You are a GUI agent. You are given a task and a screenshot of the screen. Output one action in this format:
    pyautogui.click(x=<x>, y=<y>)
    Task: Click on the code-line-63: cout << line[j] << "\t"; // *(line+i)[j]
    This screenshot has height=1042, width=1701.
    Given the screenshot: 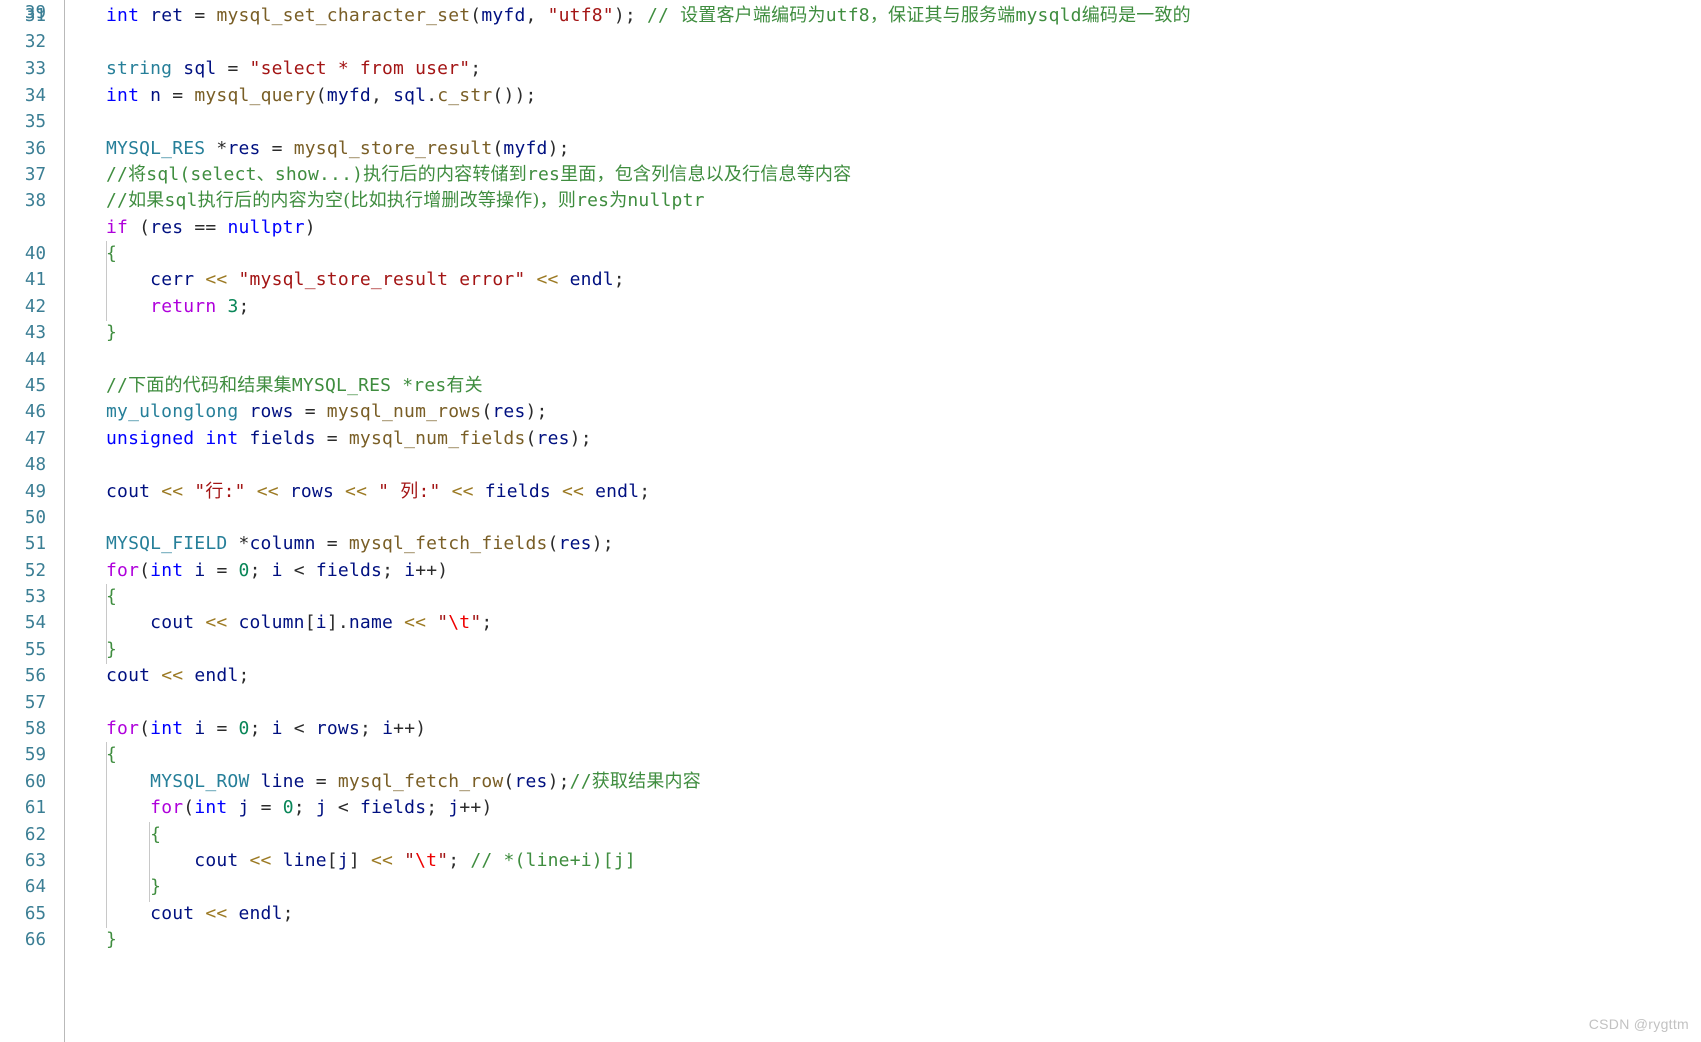 What is the action you would take?
    pyautogui.click(x=371, y=861)
    